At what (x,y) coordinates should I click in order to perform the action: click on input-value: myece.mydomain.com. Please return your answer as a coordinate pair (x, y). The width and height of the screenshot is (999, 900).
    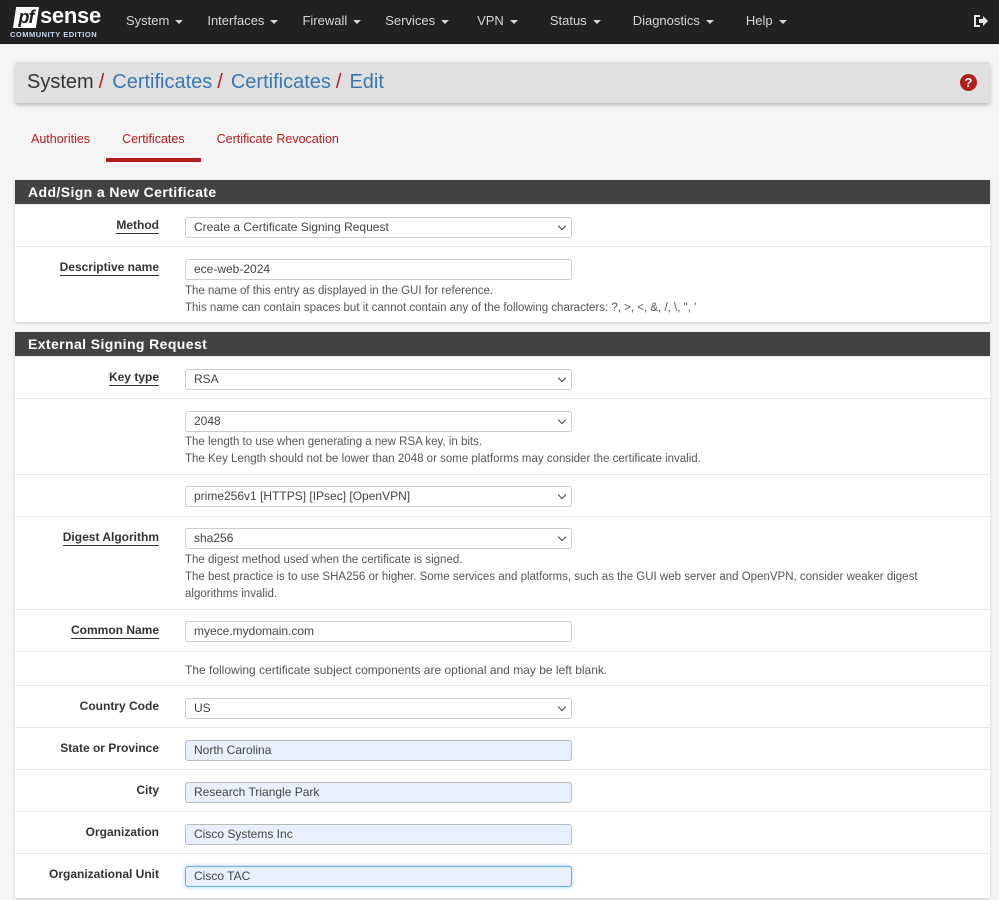
    Looking at the image, I should click on (378, 631).